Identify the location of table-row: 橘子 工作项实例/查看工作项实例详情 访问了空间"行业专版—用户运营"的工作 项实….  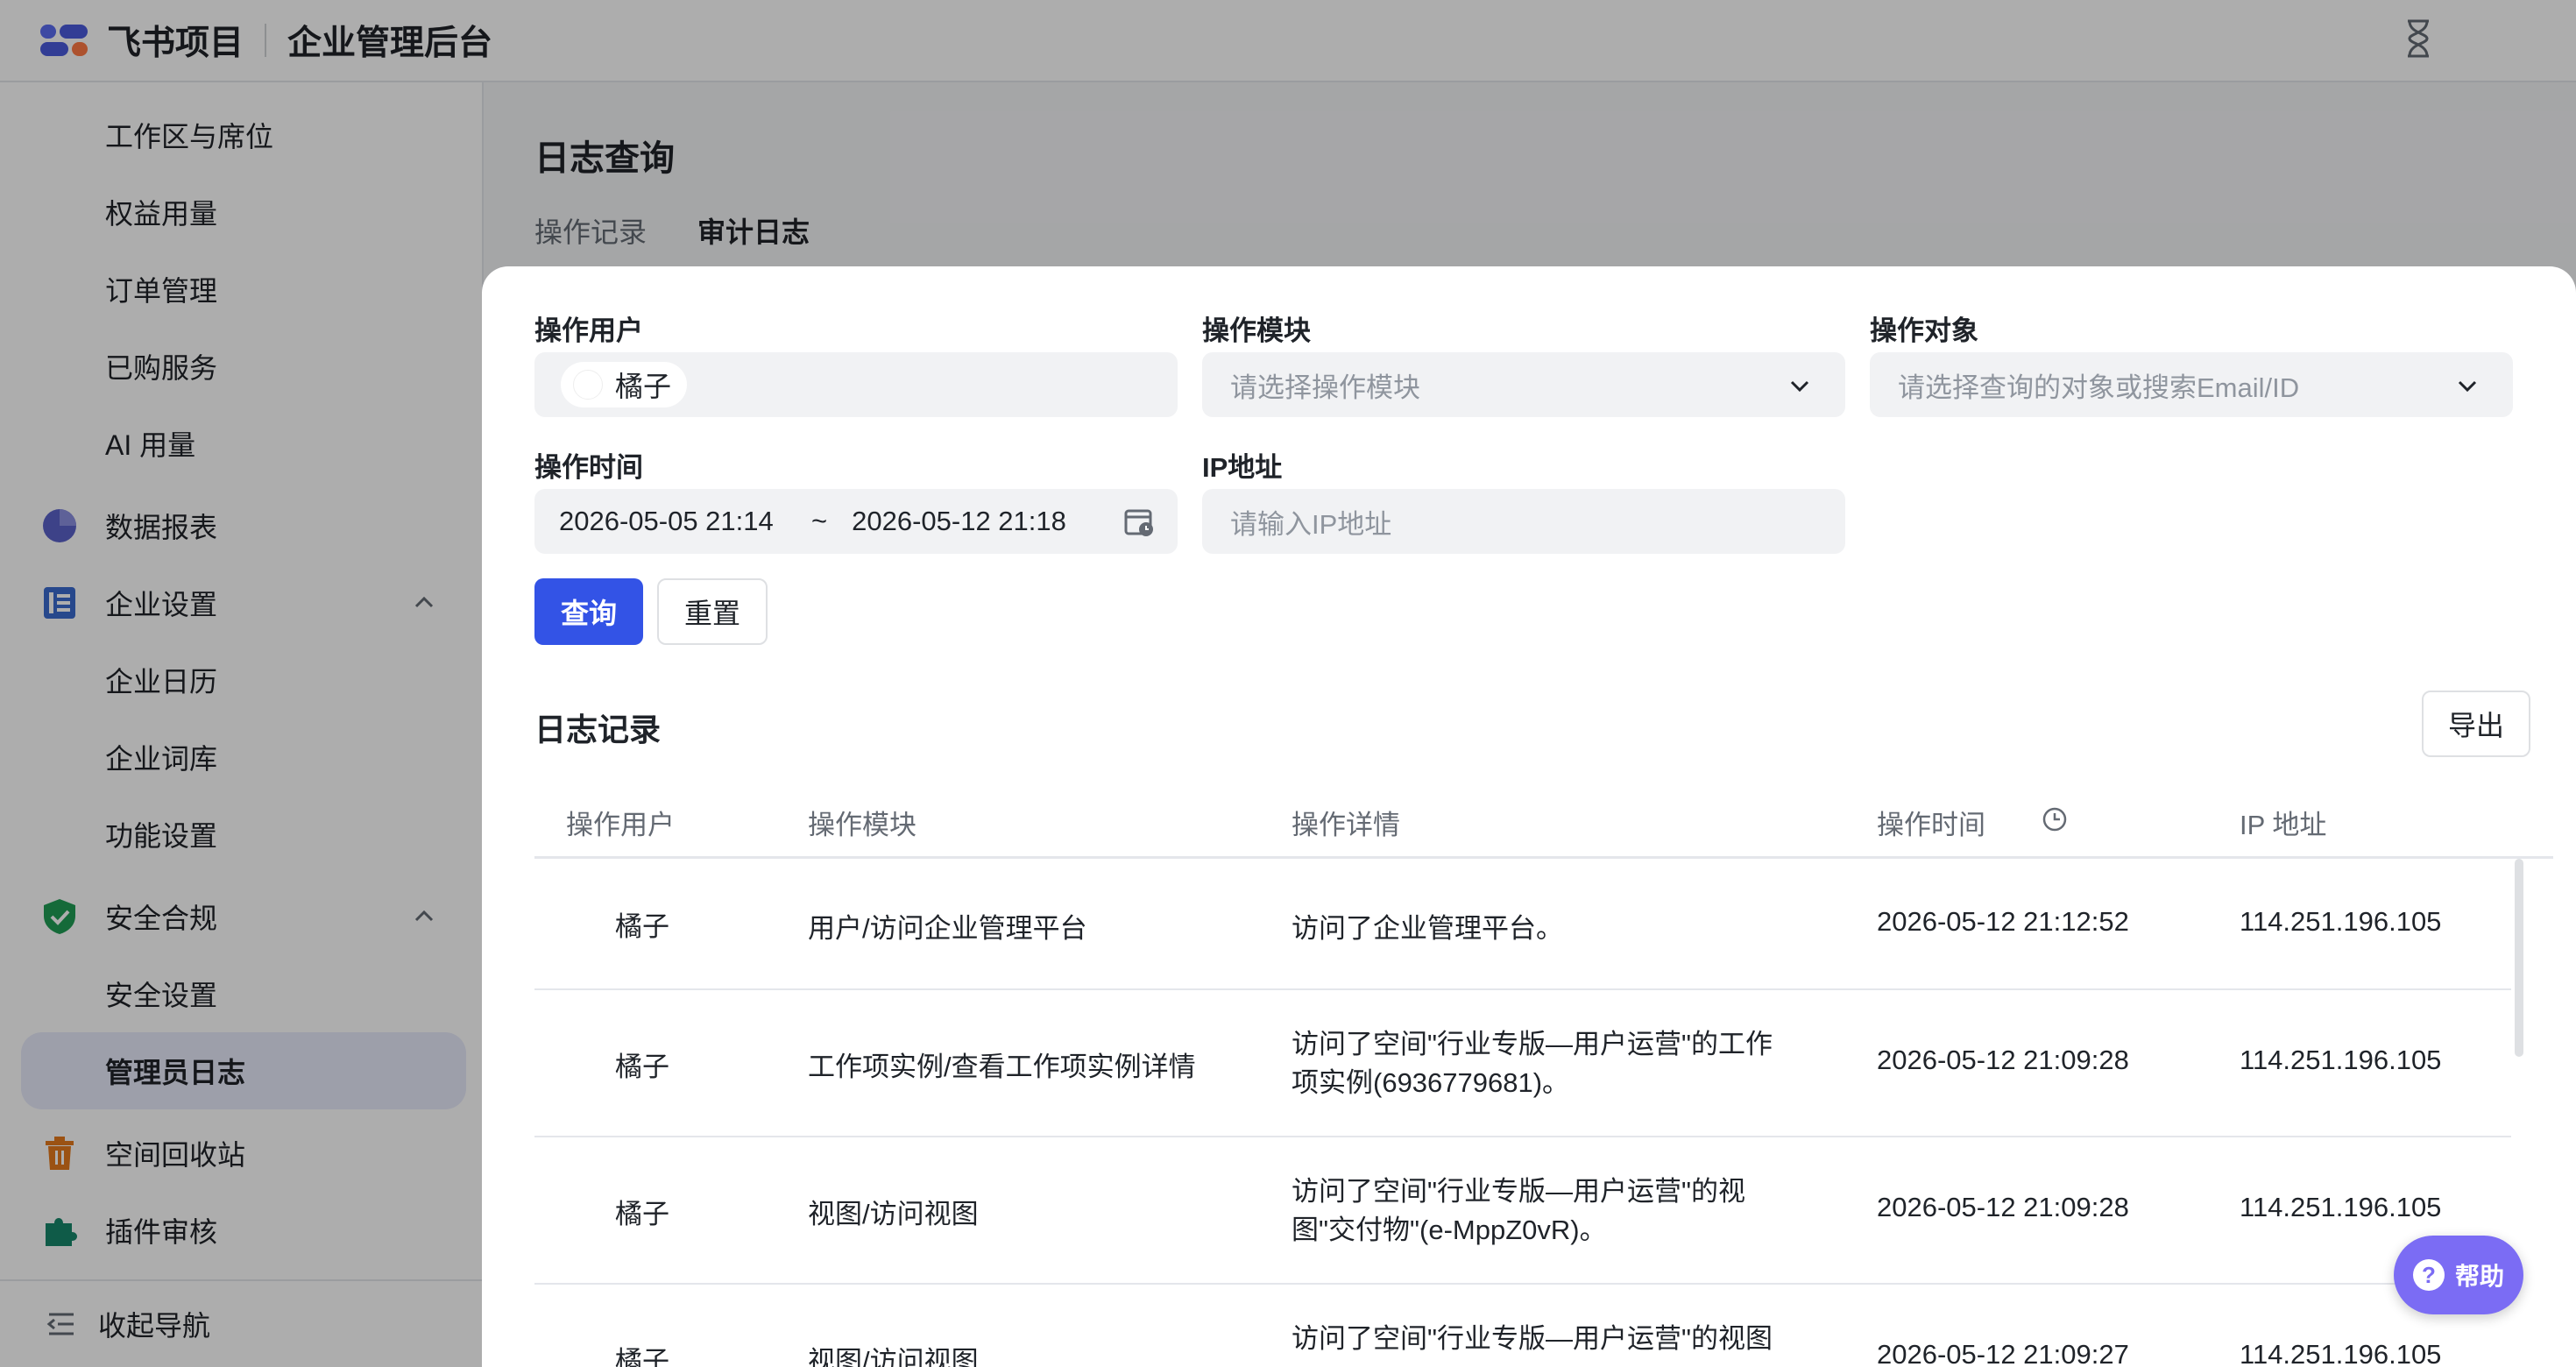
(1522, 1064).